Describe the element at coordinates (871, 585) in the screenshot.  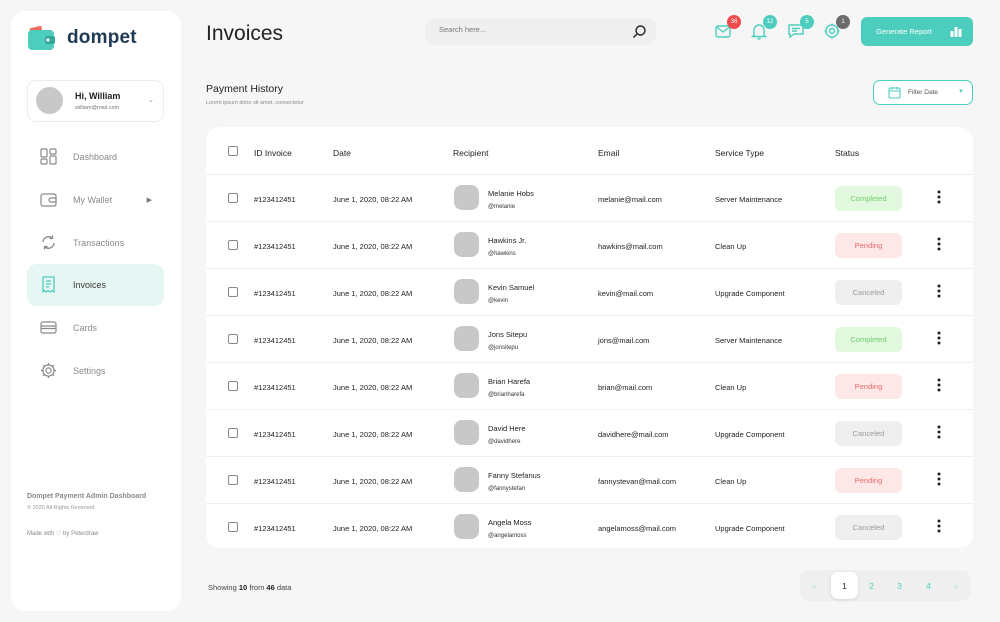
I see `page-2-button: 2` at that location.